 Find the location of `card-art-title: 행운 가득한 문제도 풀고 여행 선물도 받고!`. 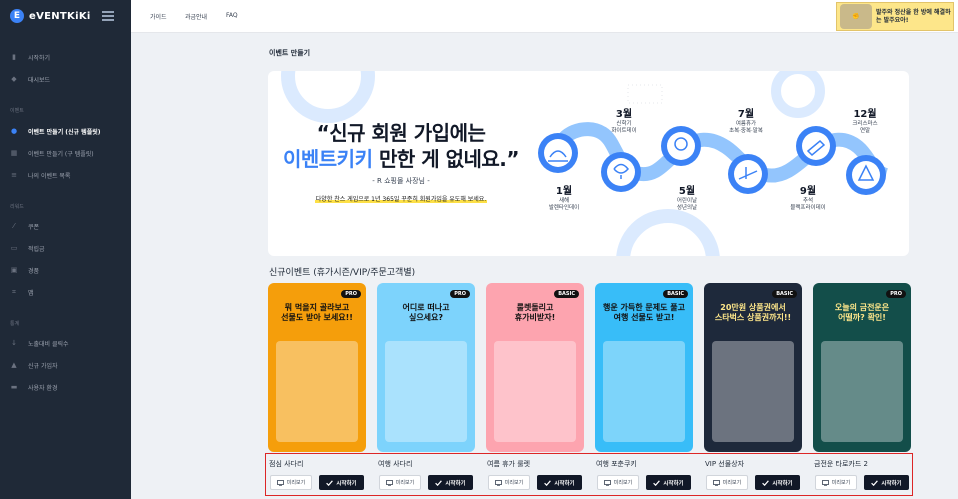

card-art-title: 행운 가득한 문제도 풀고 여행 선물도 받고! is located at coordinates (644, 312).